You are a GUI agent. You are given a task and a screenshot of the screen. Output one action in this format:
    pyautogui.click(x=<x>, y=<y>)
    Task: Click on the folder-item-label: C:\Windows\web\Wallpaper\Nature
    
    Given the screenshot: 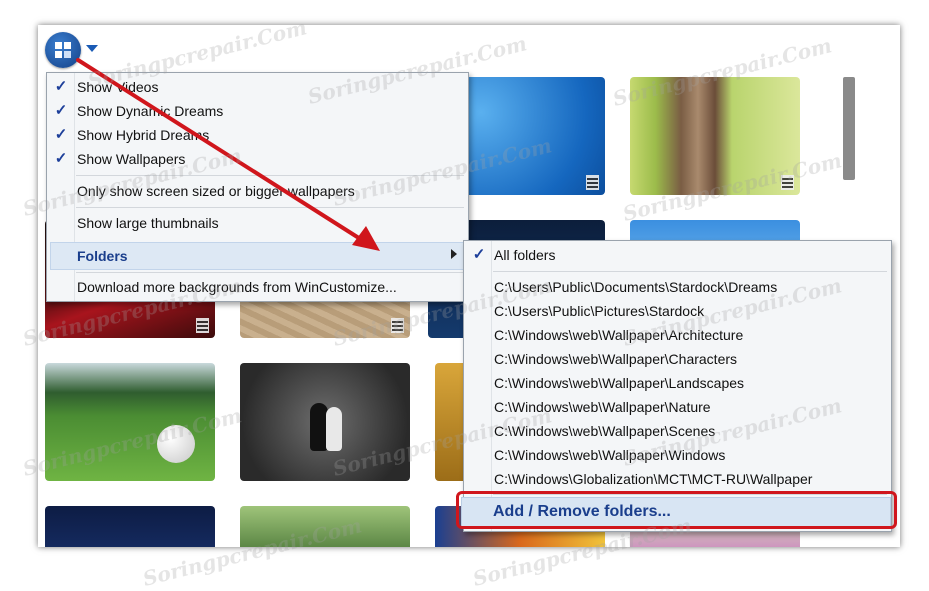 What is the action you would take?
    pyautogui.click(x=602, y=407)
    